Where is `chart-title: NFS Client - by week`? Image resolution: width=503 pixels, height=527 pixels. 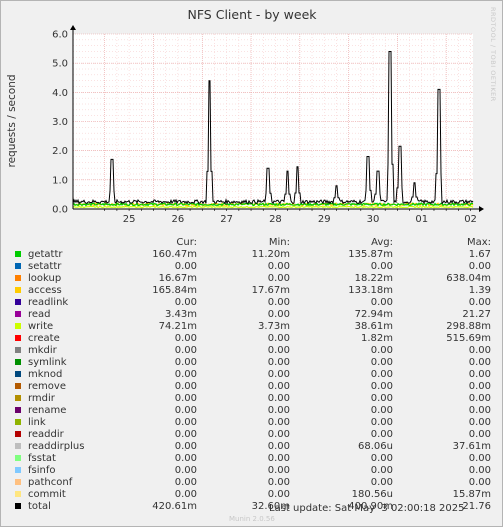
chart-title: NFS Client - by week is located at coordinates (252, 14).